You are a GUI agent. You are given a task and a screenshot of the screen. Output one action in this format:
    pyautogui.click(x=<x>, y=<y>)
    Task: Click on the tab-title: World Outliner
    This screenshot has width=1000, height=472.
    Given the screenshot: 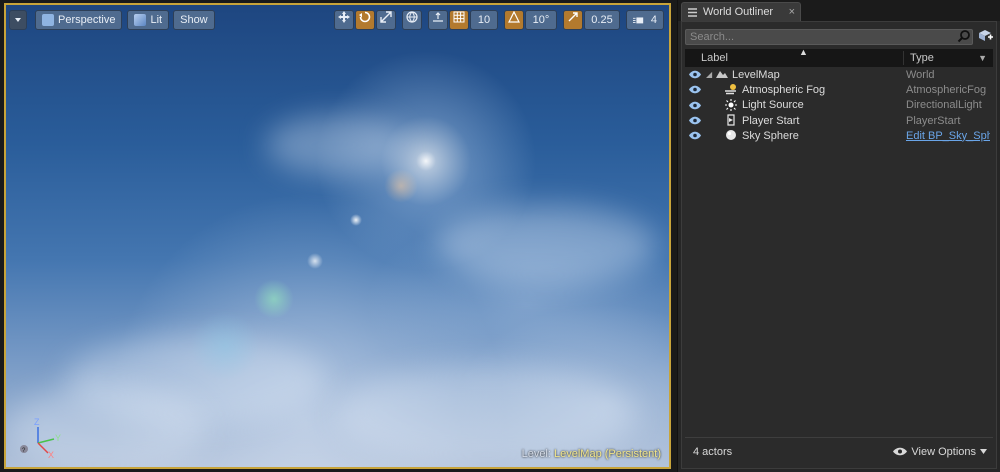 What is the action you would take?
    pyautogui.click(x=738, y=12)
    